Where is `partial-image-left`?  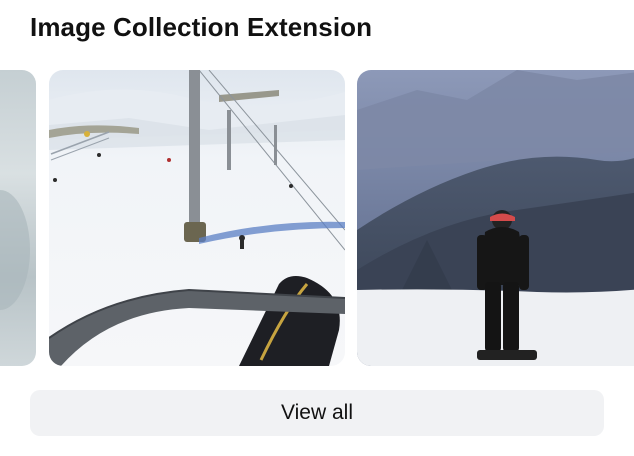
partial-image-left is located at coordinates (18, 218).